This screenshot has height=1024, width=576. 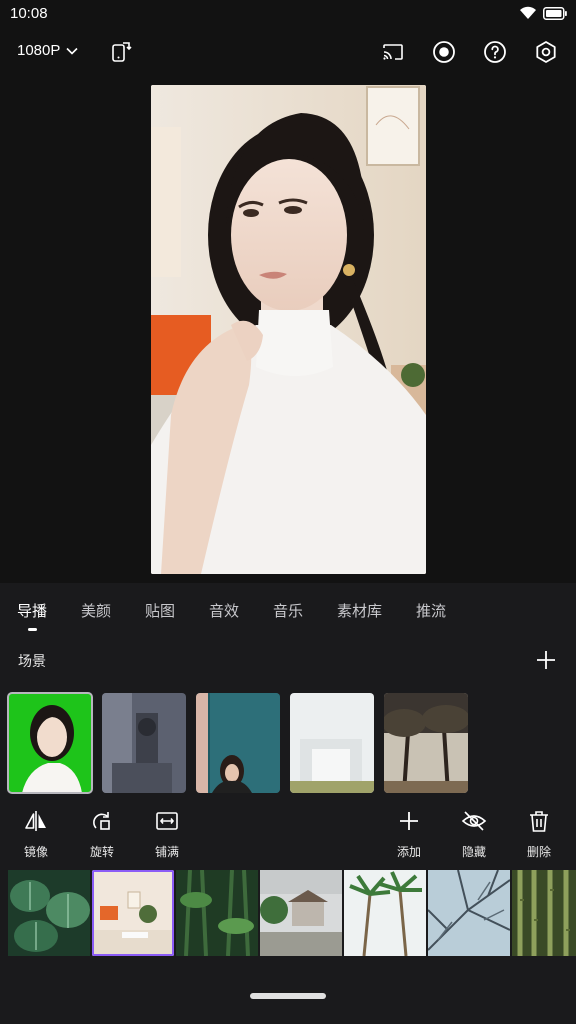 What do you see at coordinates (385, 913) in the screenshot?
I see `material-palm-trees` at bounding box center [385, 913].